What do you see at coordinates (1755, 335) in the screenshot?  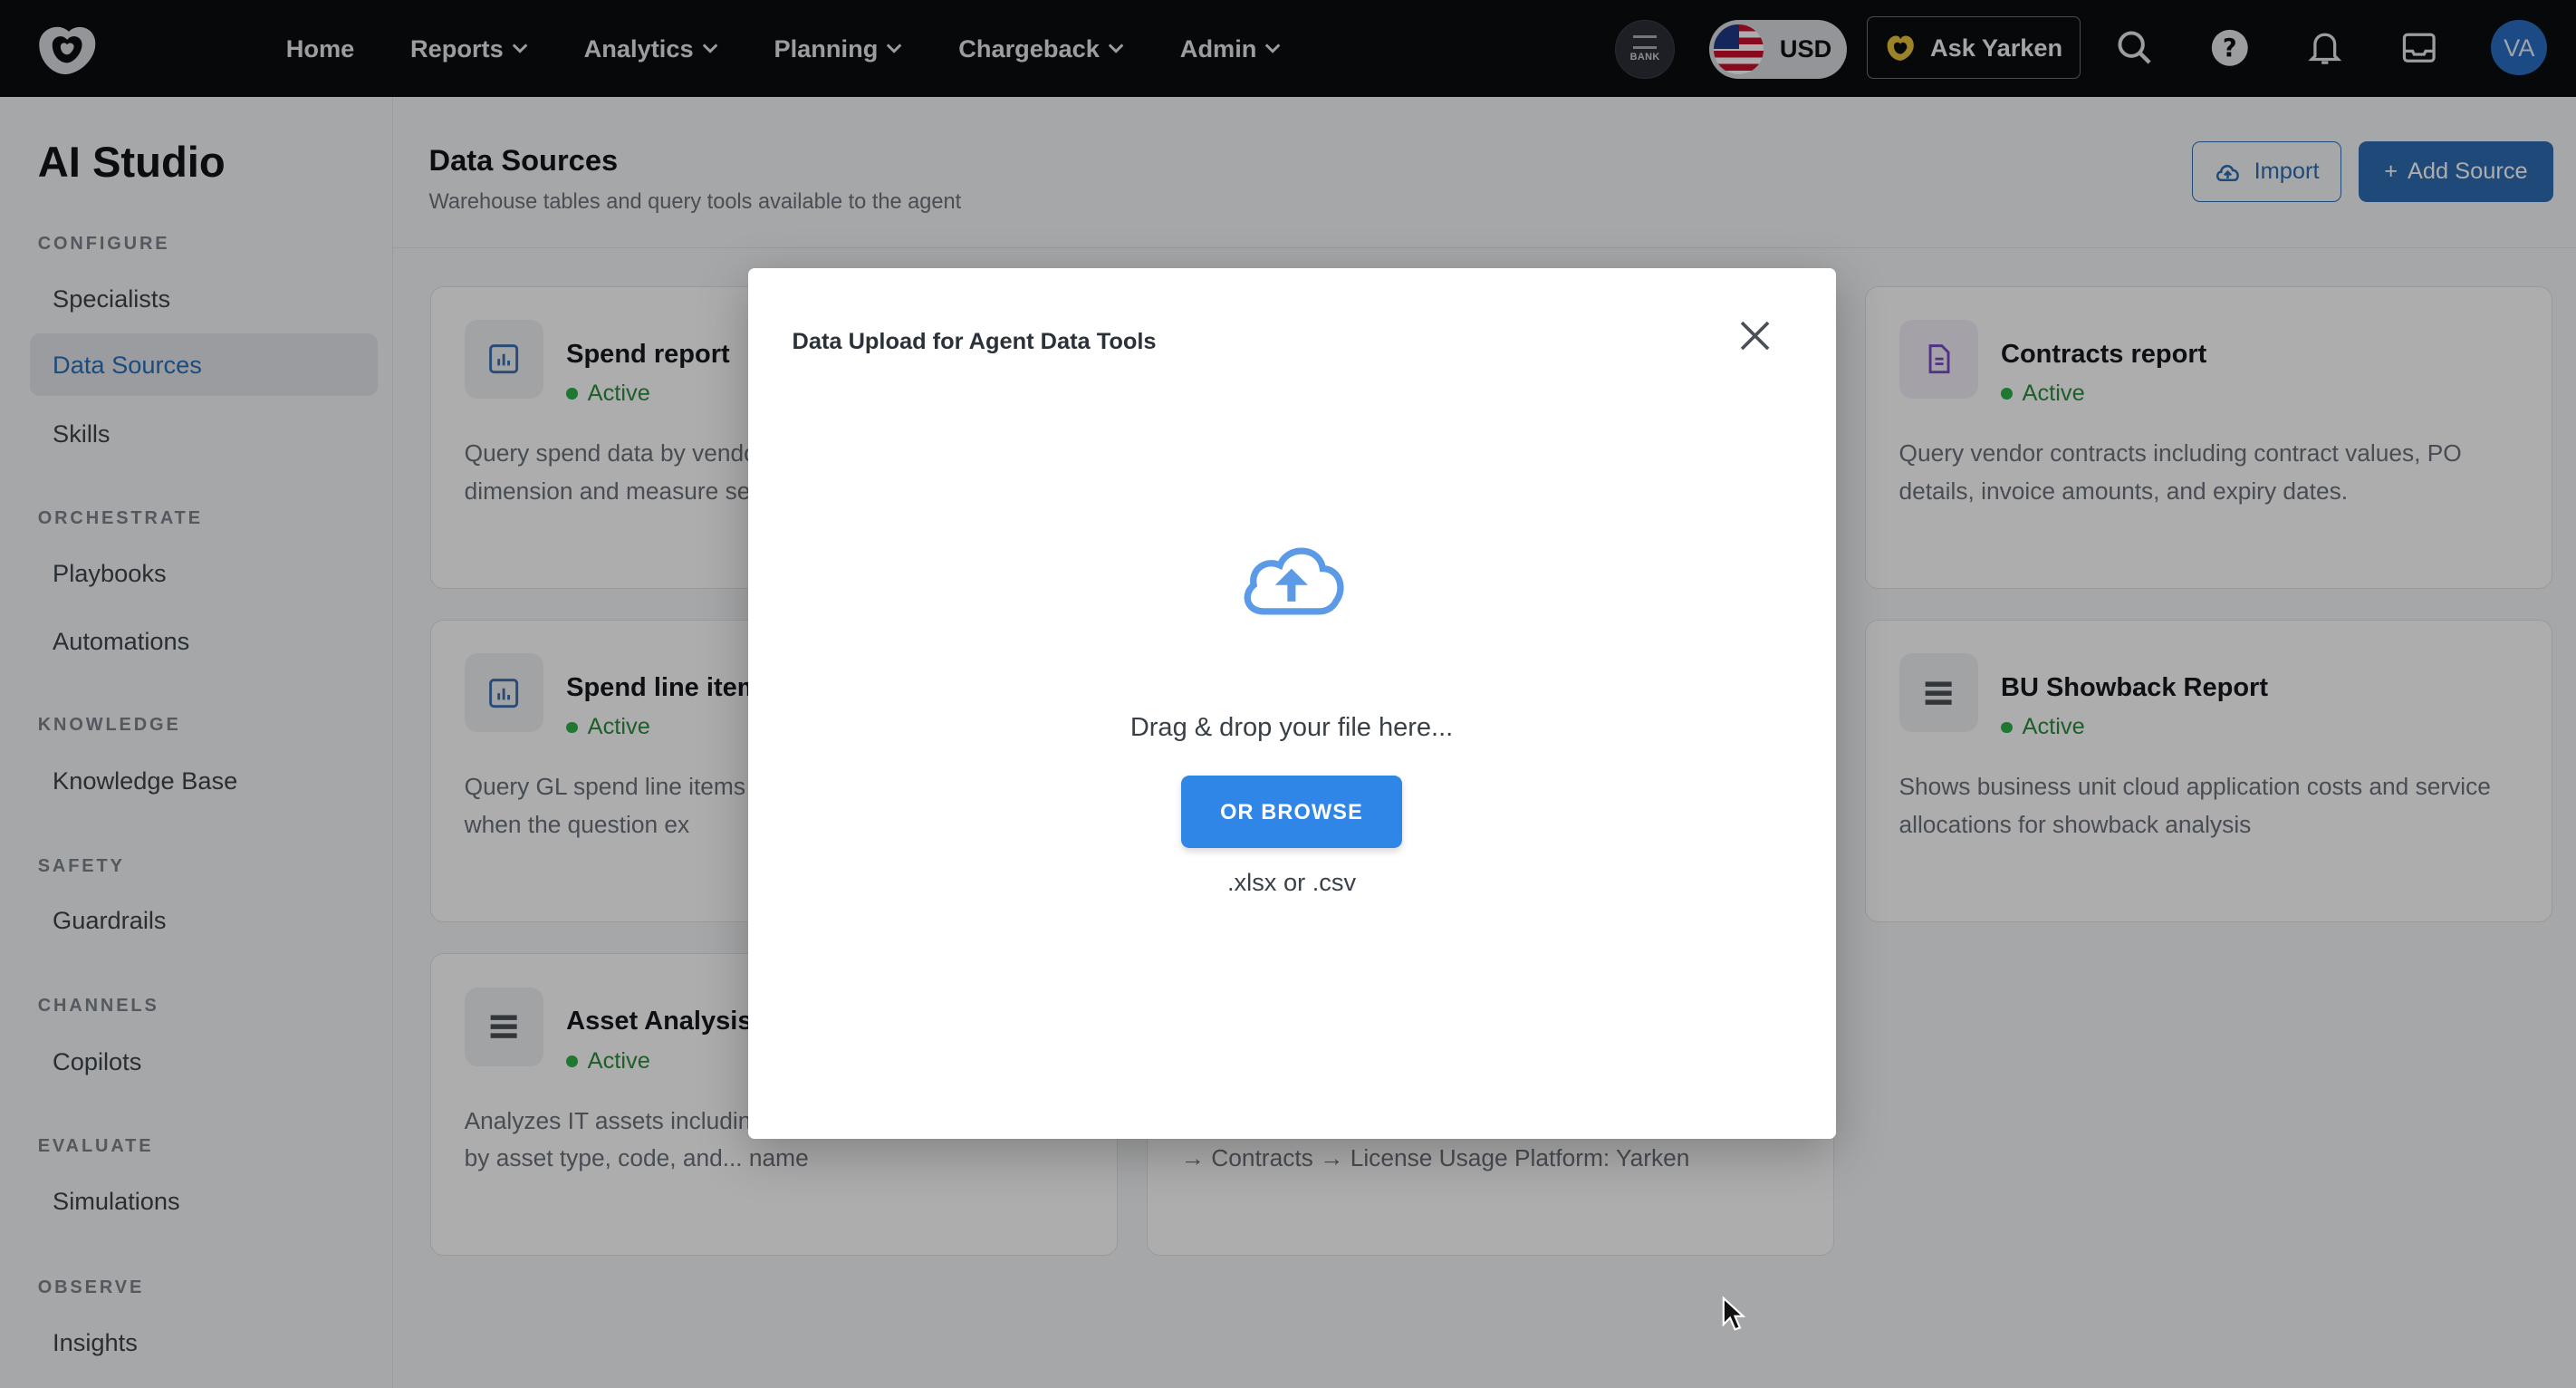 I see `close-icon` at bounding box center [1755, 335].